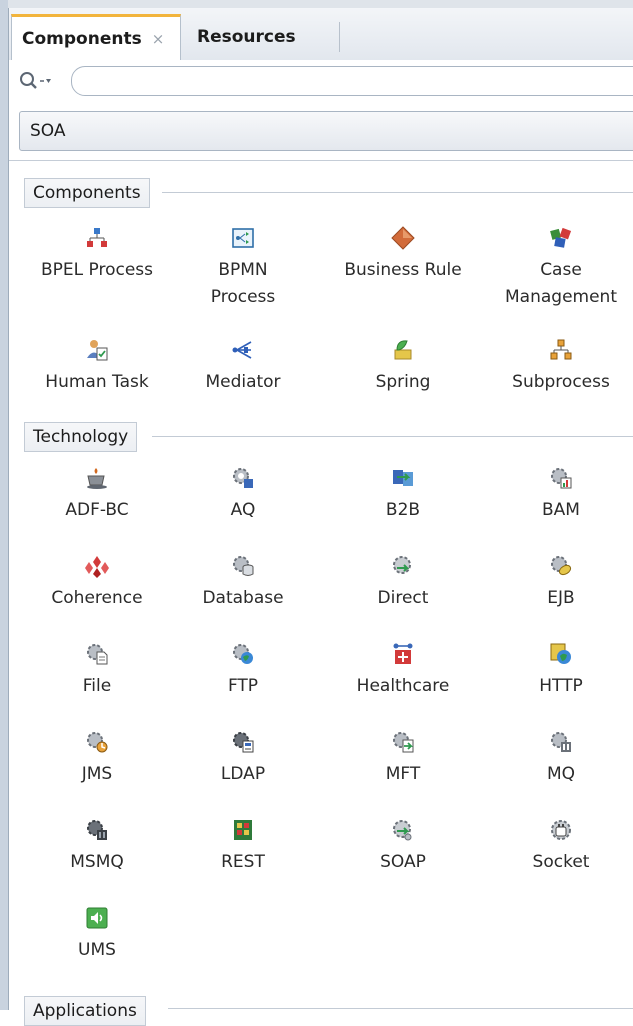  What do you see at coordinates (243, 566) in the screenshot?
I see `database-icon` at bounding box center [243, 566].